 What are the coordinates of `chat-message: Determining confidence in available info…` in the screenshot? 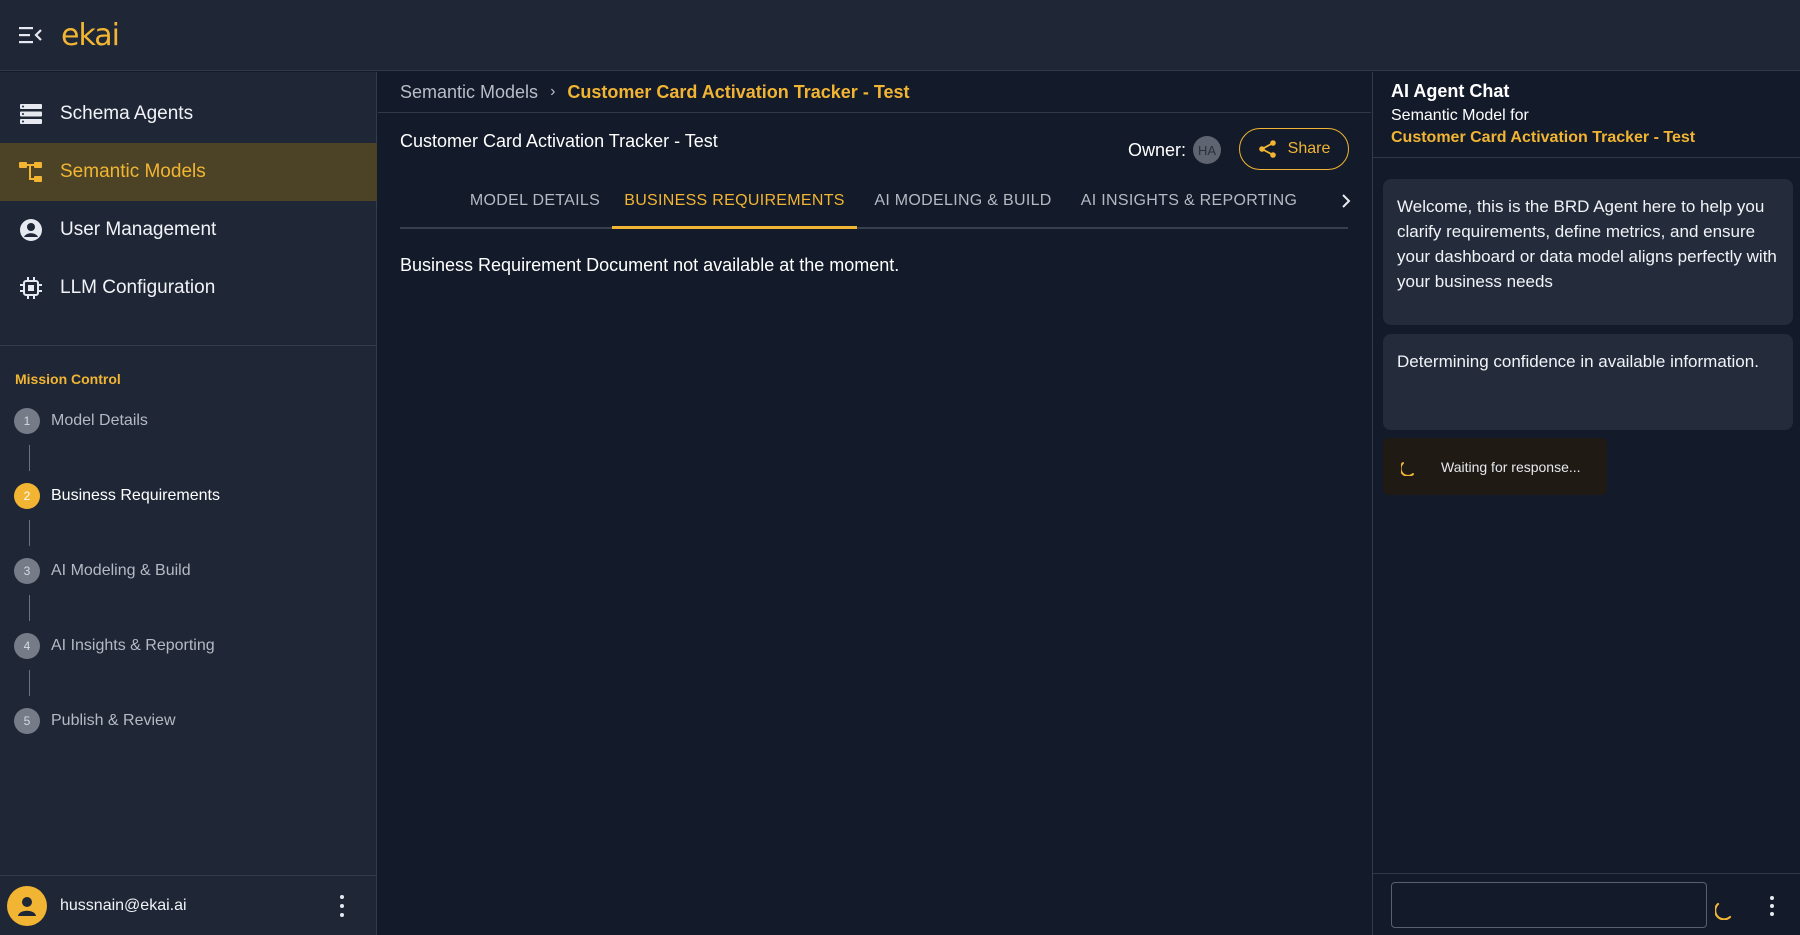 It's located at (1588, 382).